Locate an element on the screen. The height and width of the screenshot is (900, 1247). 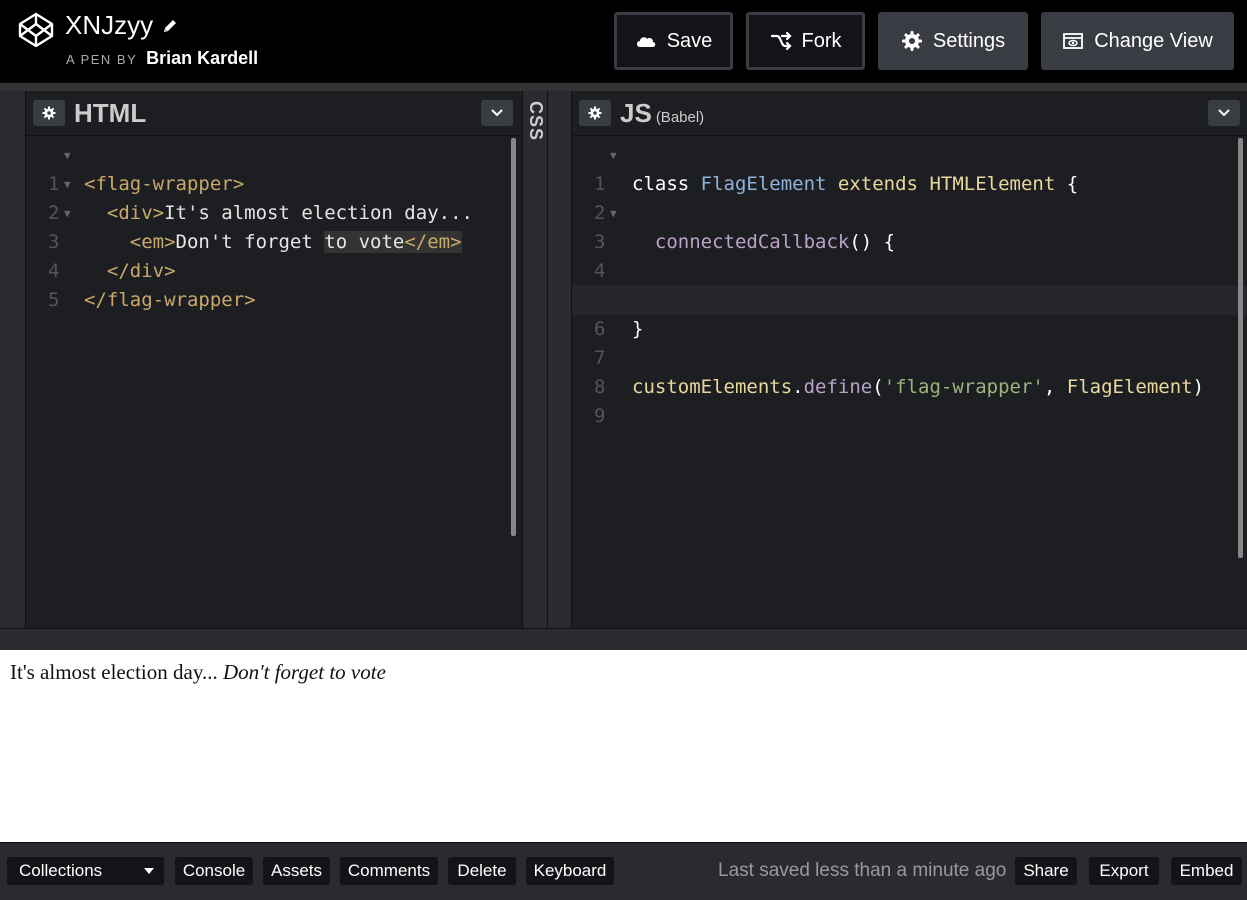
js-pane-title: JS (Babel) is located at coordinates (662, 113).